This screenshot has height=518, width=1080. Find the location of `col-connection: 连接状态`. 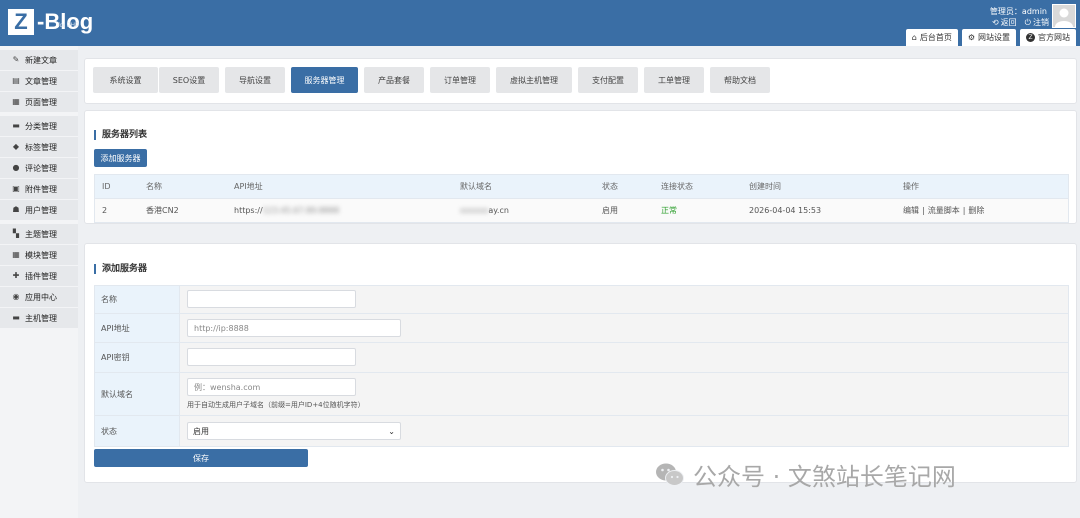

col-connection: 连接状态 is located at coordinates (677, 186).